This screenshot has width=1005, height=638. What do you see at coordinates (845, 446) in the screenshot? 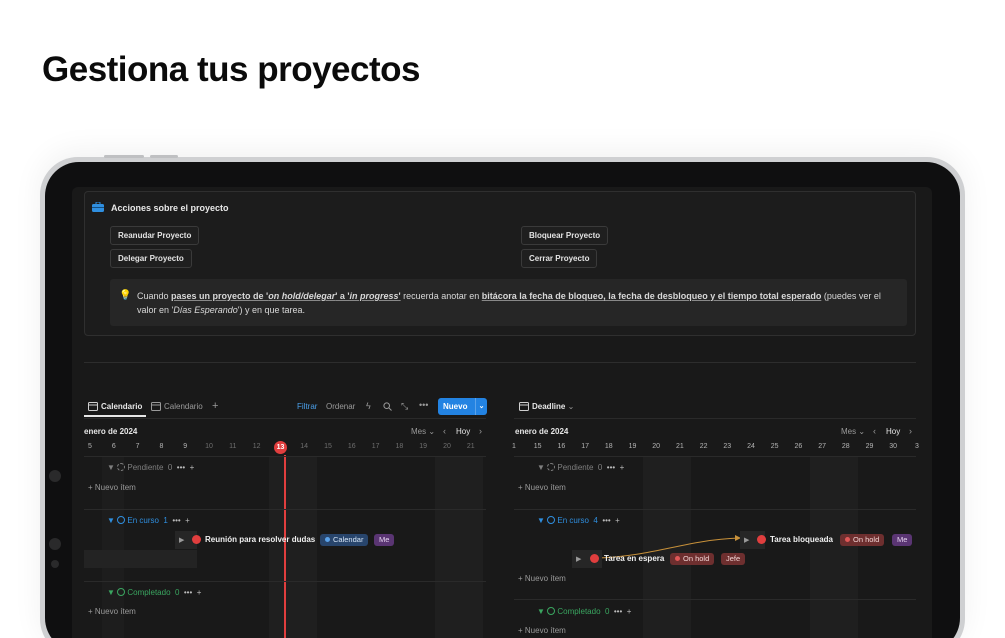
I see `day-label: 28` at bounding box center [845, 446].